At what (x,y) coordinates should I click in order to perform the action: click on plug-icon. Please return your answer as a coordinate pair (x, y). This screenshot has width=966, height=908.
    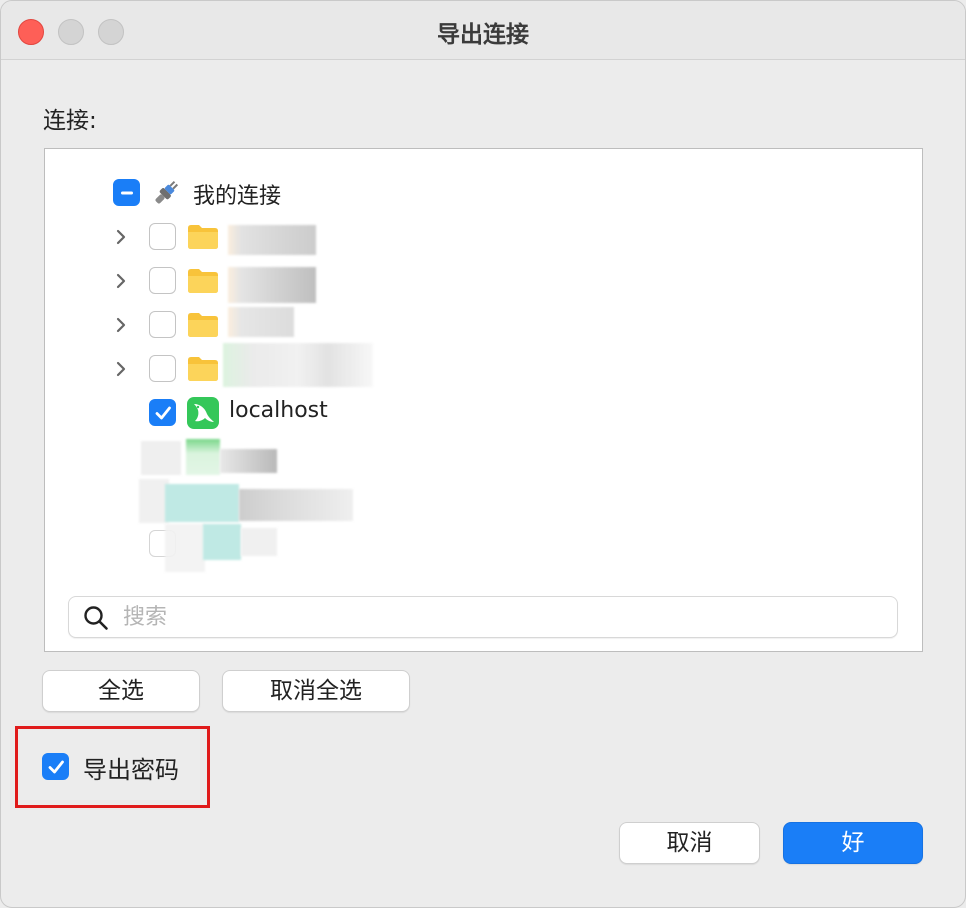
    Looking at the image, I should click on (166, 193).